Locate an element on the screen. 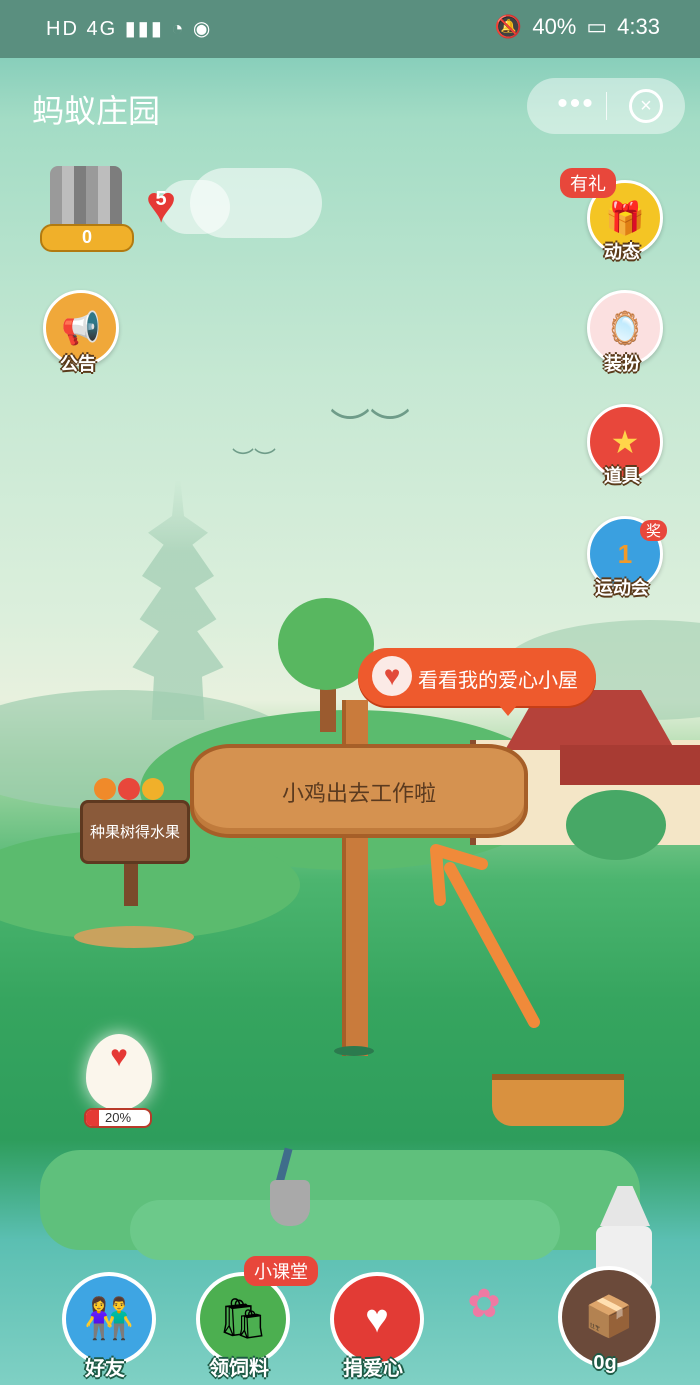  feed-badge: 小课堂 is located at coordinates (281, 1271).